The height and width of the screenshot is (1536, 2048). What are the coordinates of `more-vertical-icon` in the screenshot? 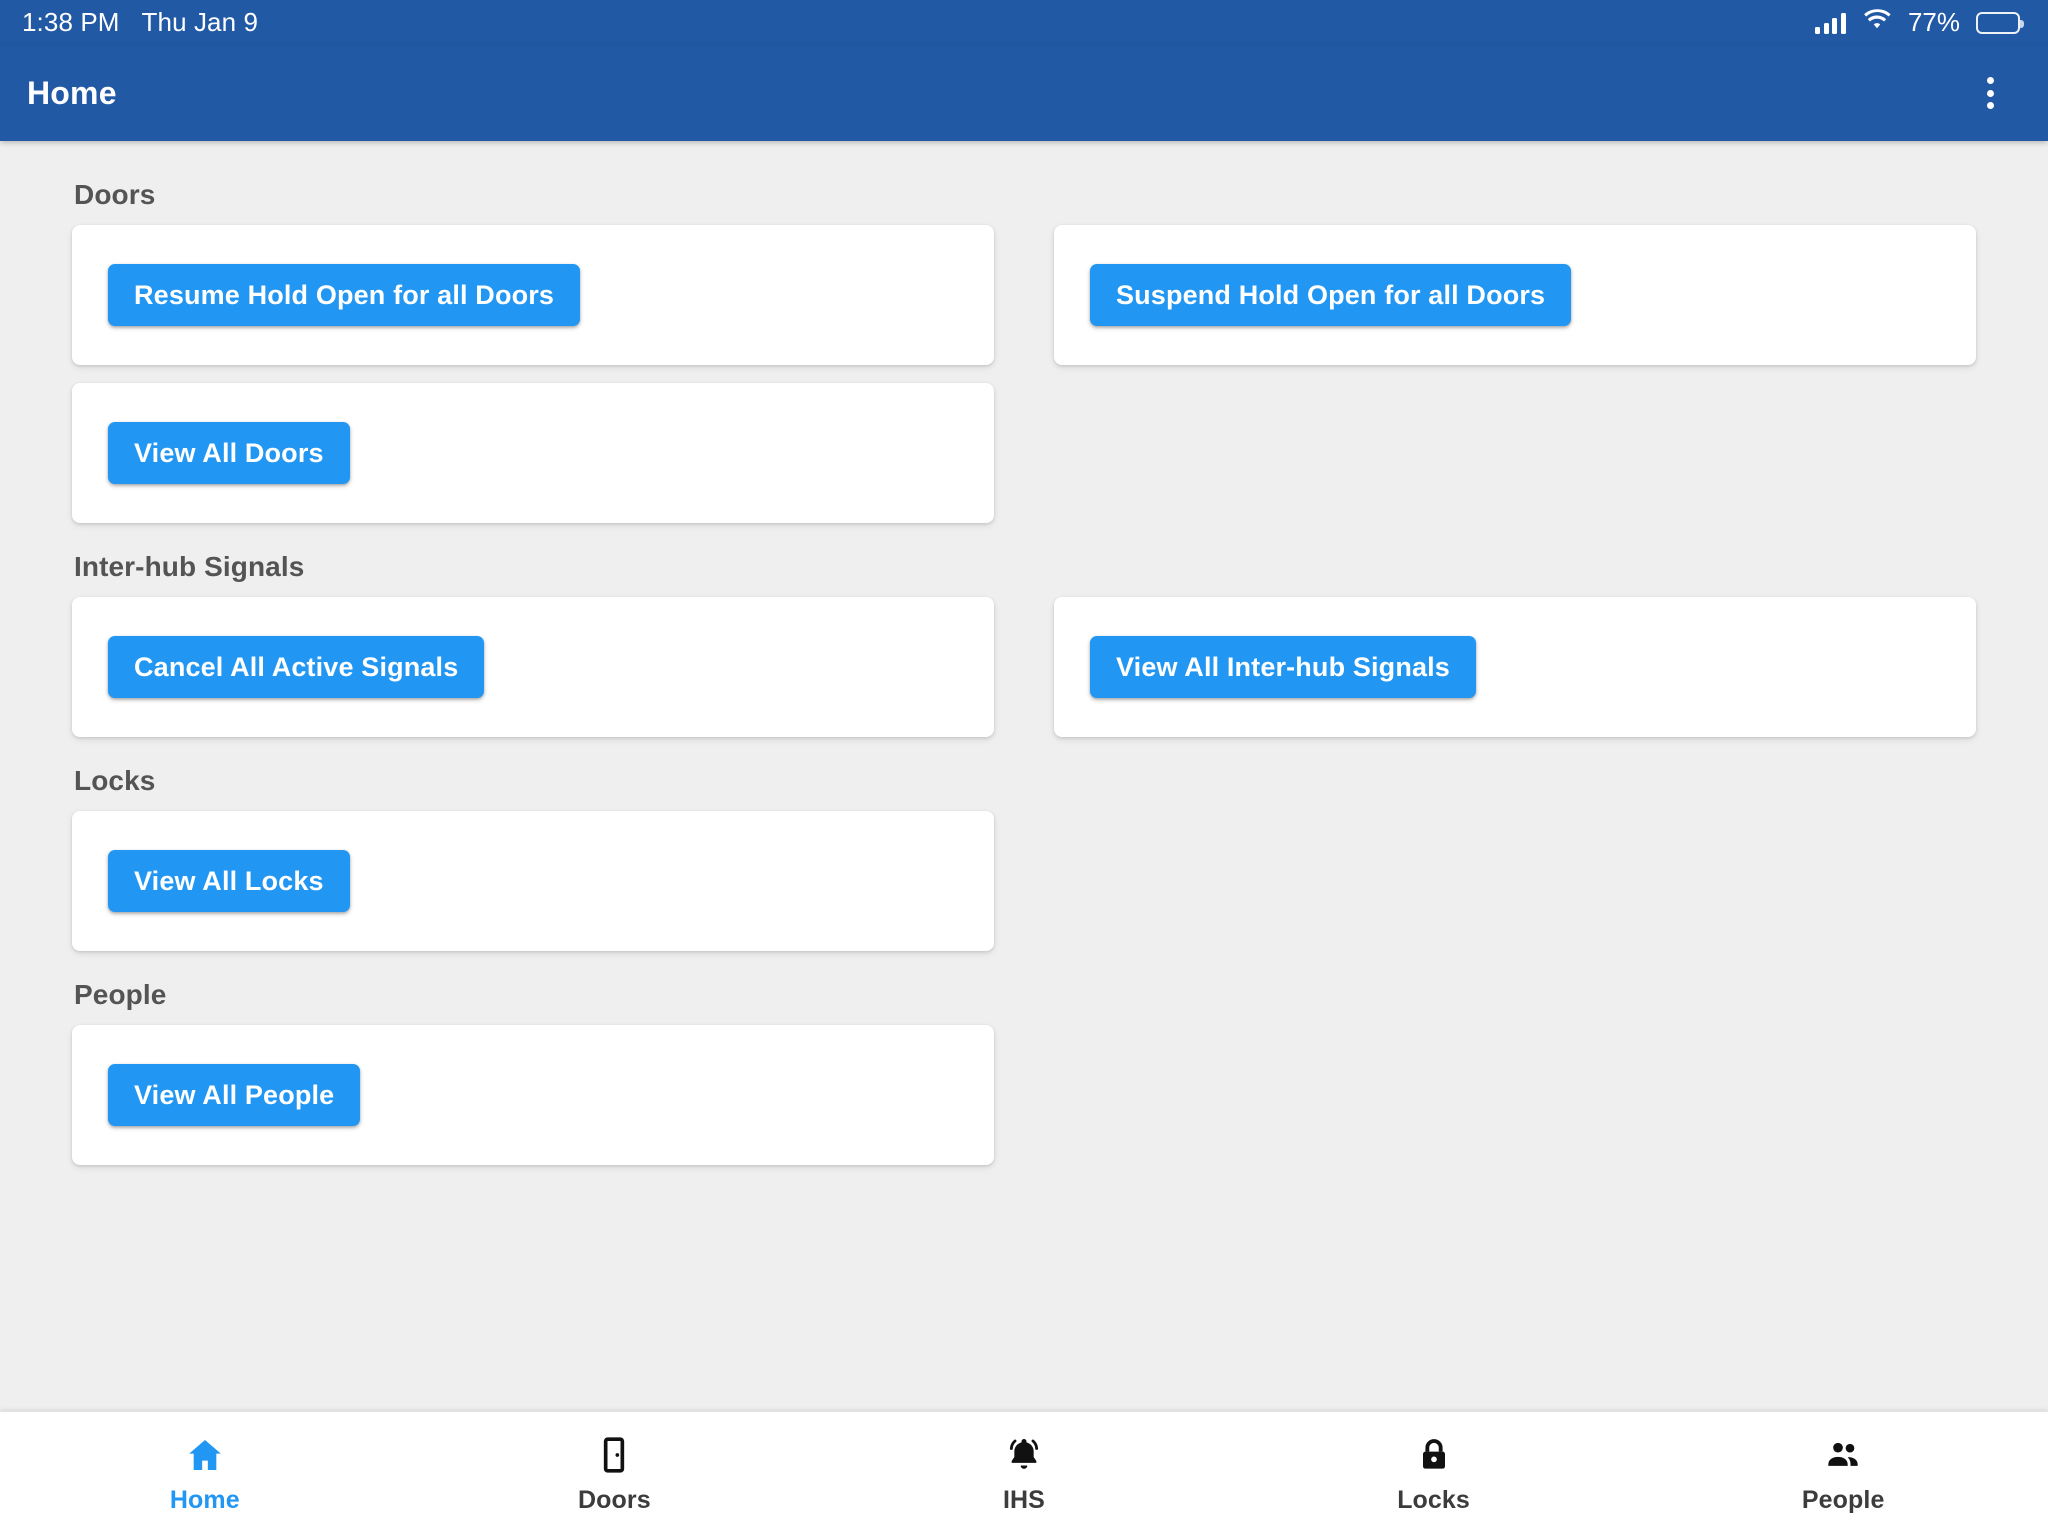 It's located at (1990, 93).